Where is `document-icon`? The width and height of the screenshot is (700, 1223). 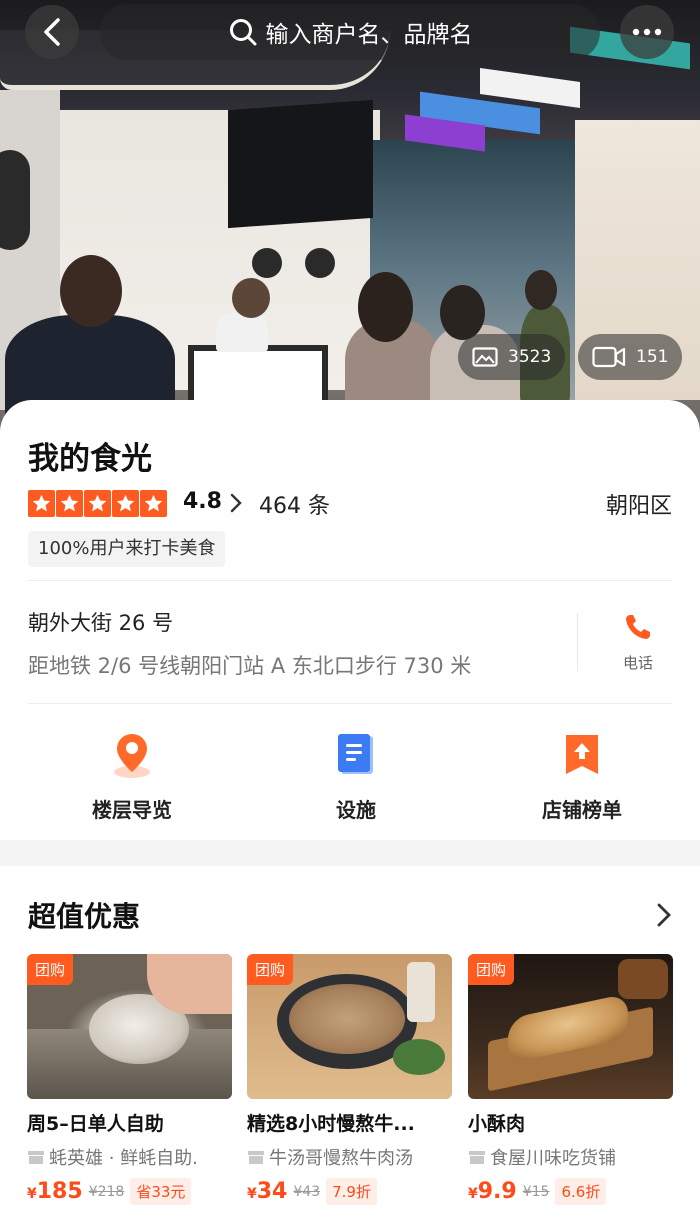 document-icon is located at coordinates (355, 754).